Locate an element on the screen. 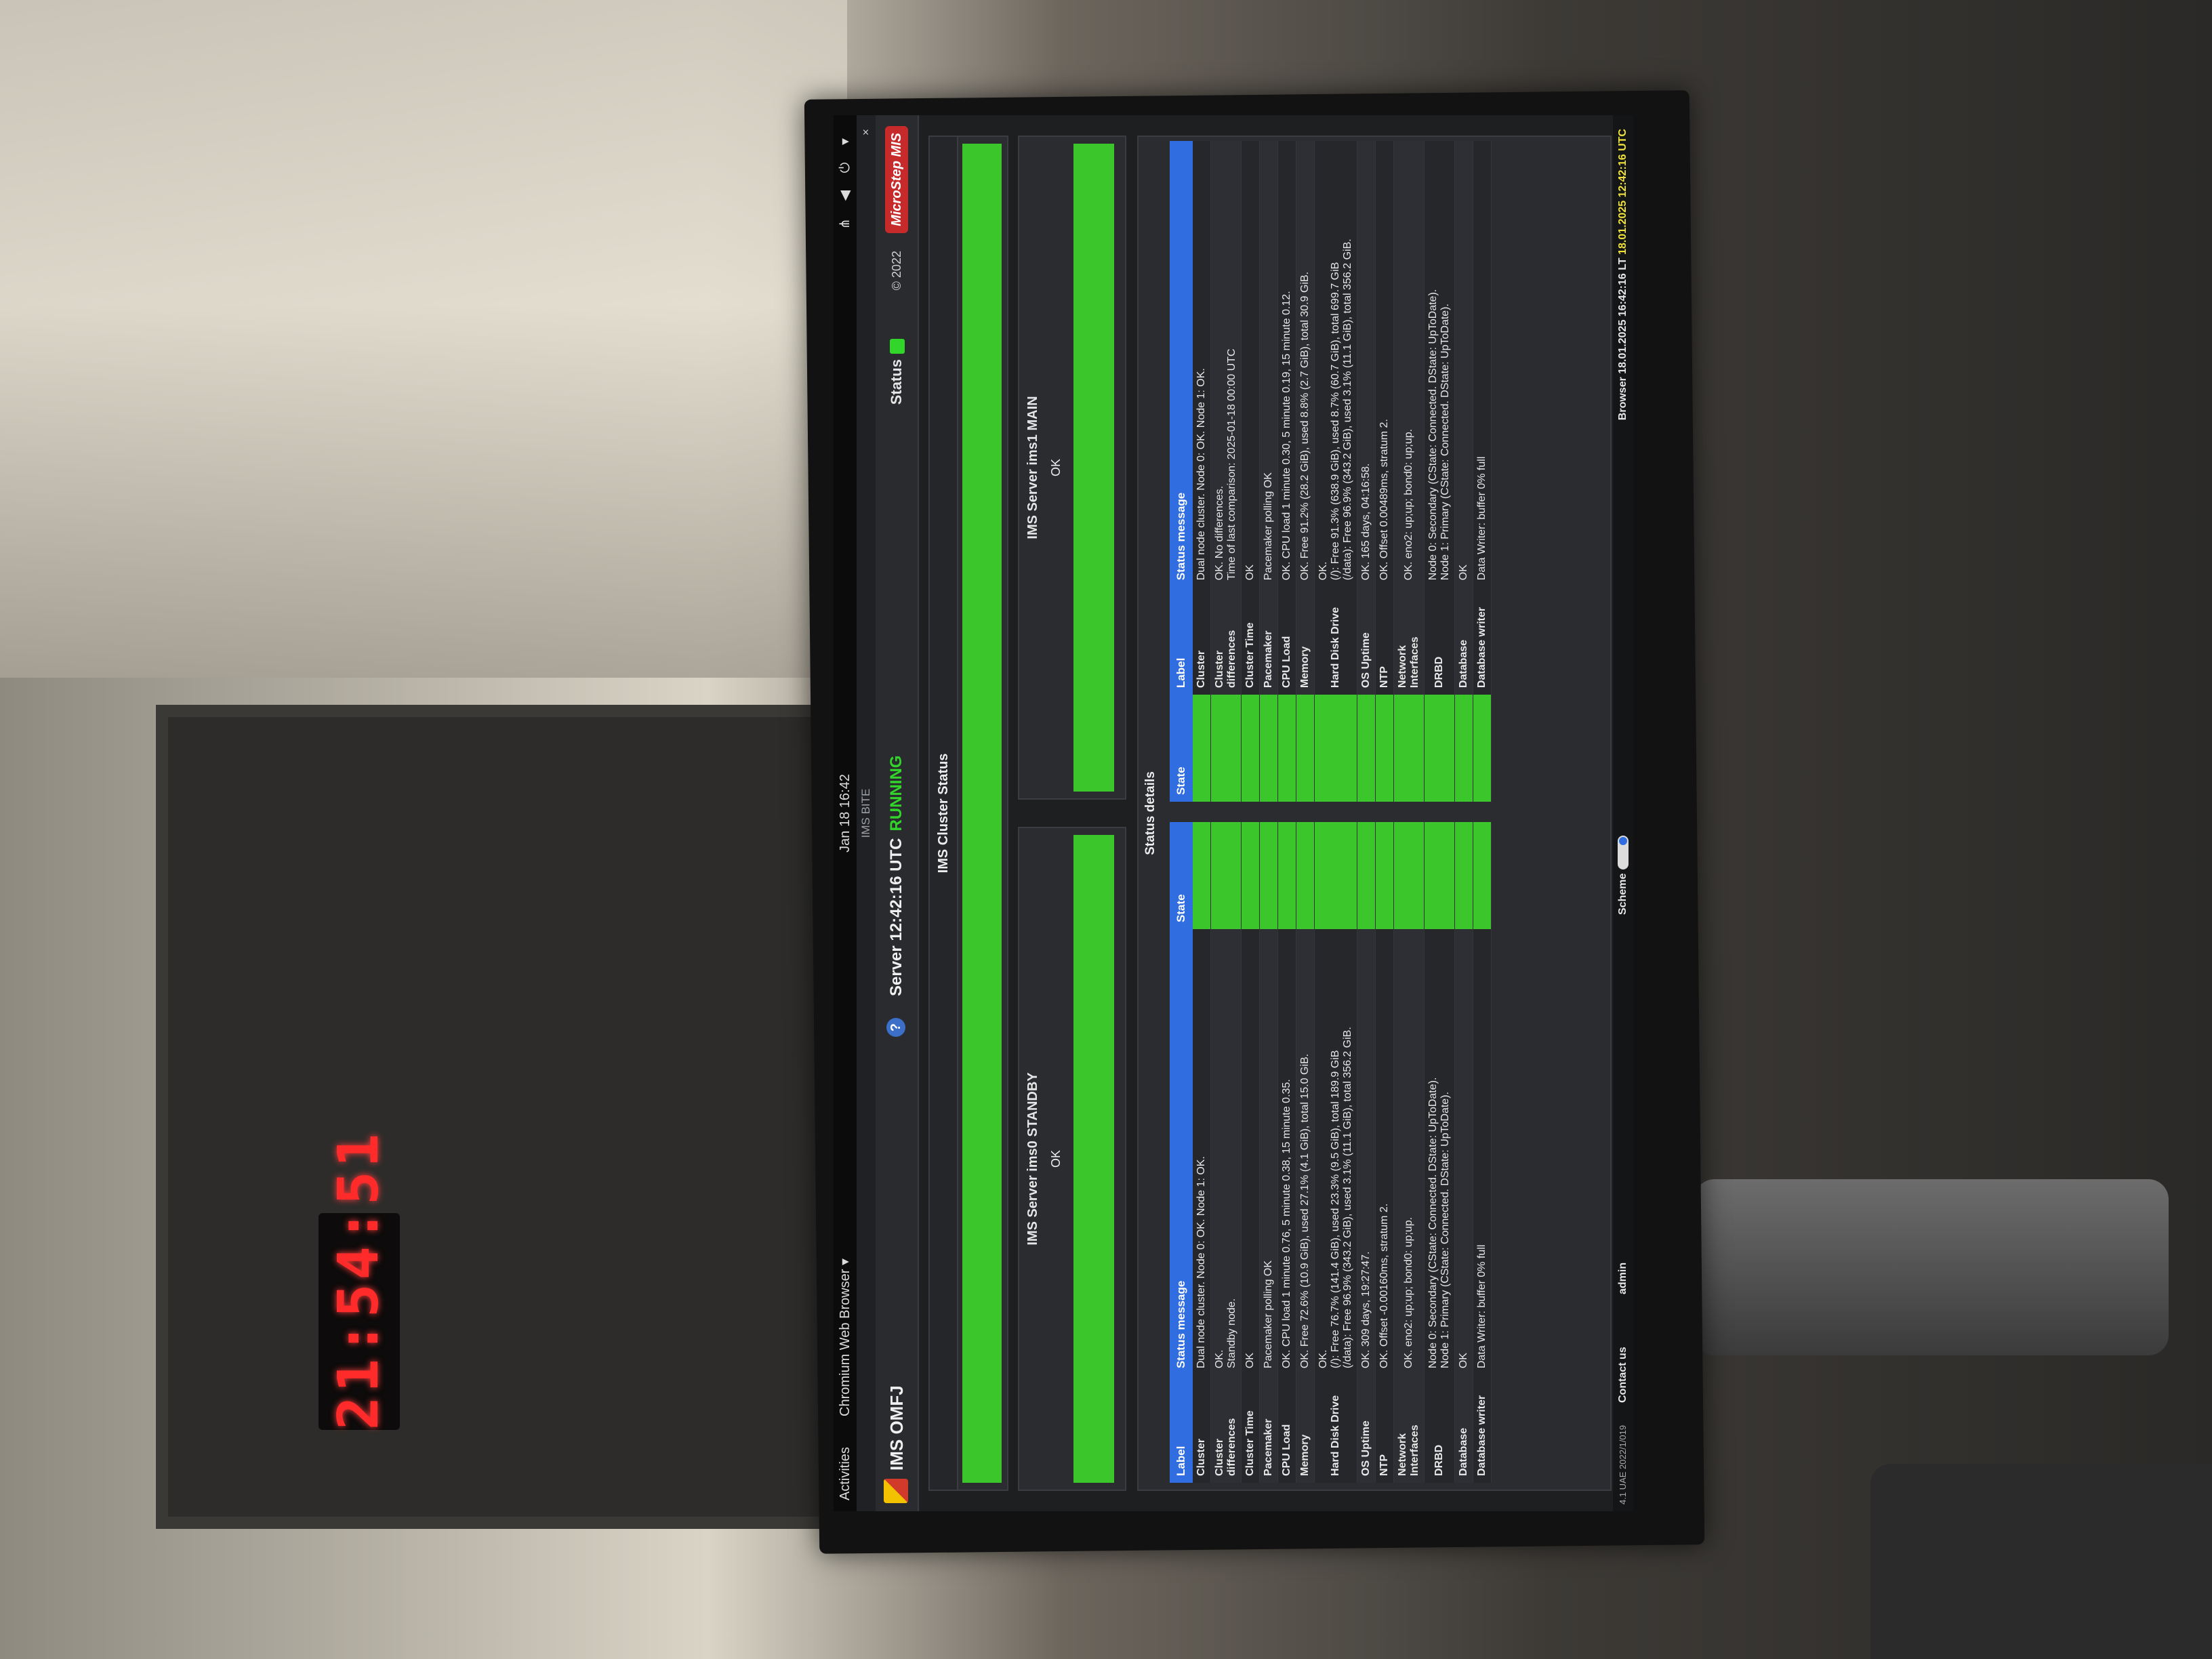 Image resolution: width=2212 pixels, height=1659 pixels. row-label: Pacemaker is located at coordinates (1268, 641).